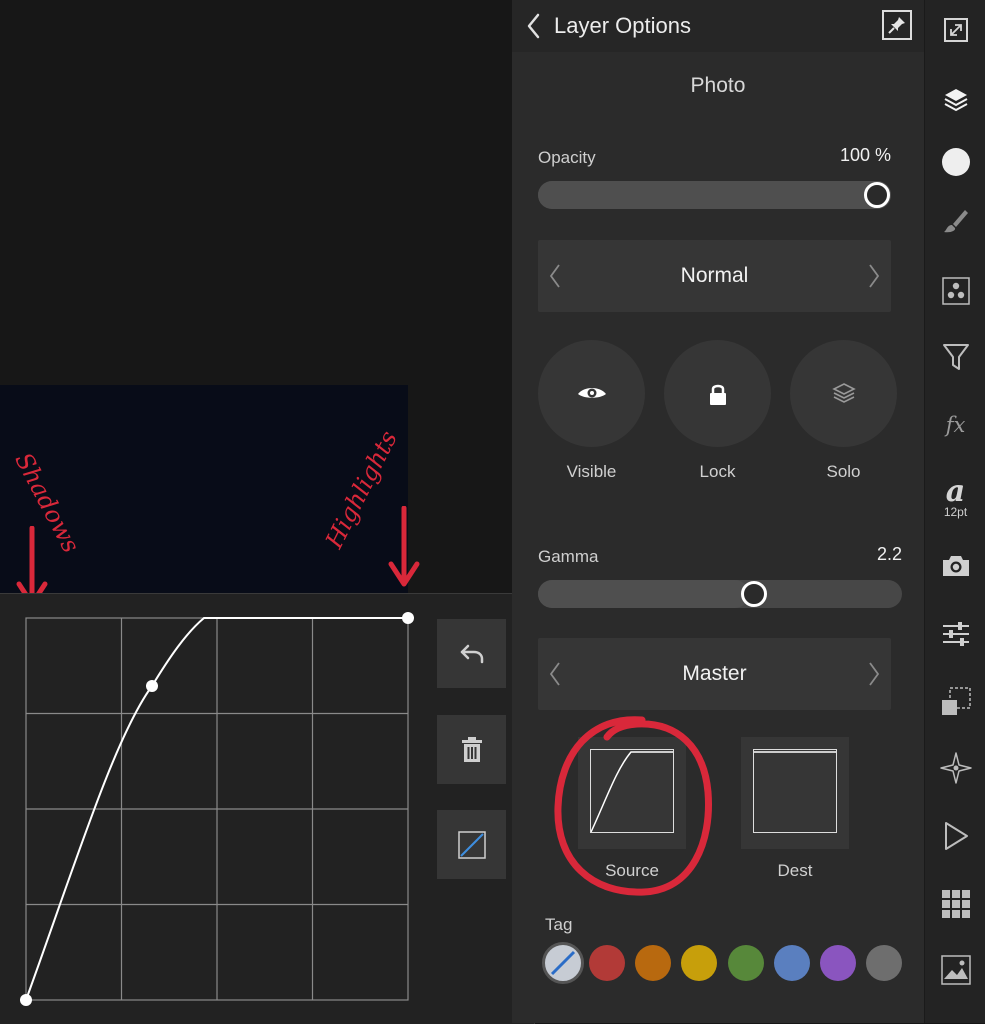 This screenshot has width=985, height=1024. I want to click on gamma-label: Gamma, so click(568, 556).